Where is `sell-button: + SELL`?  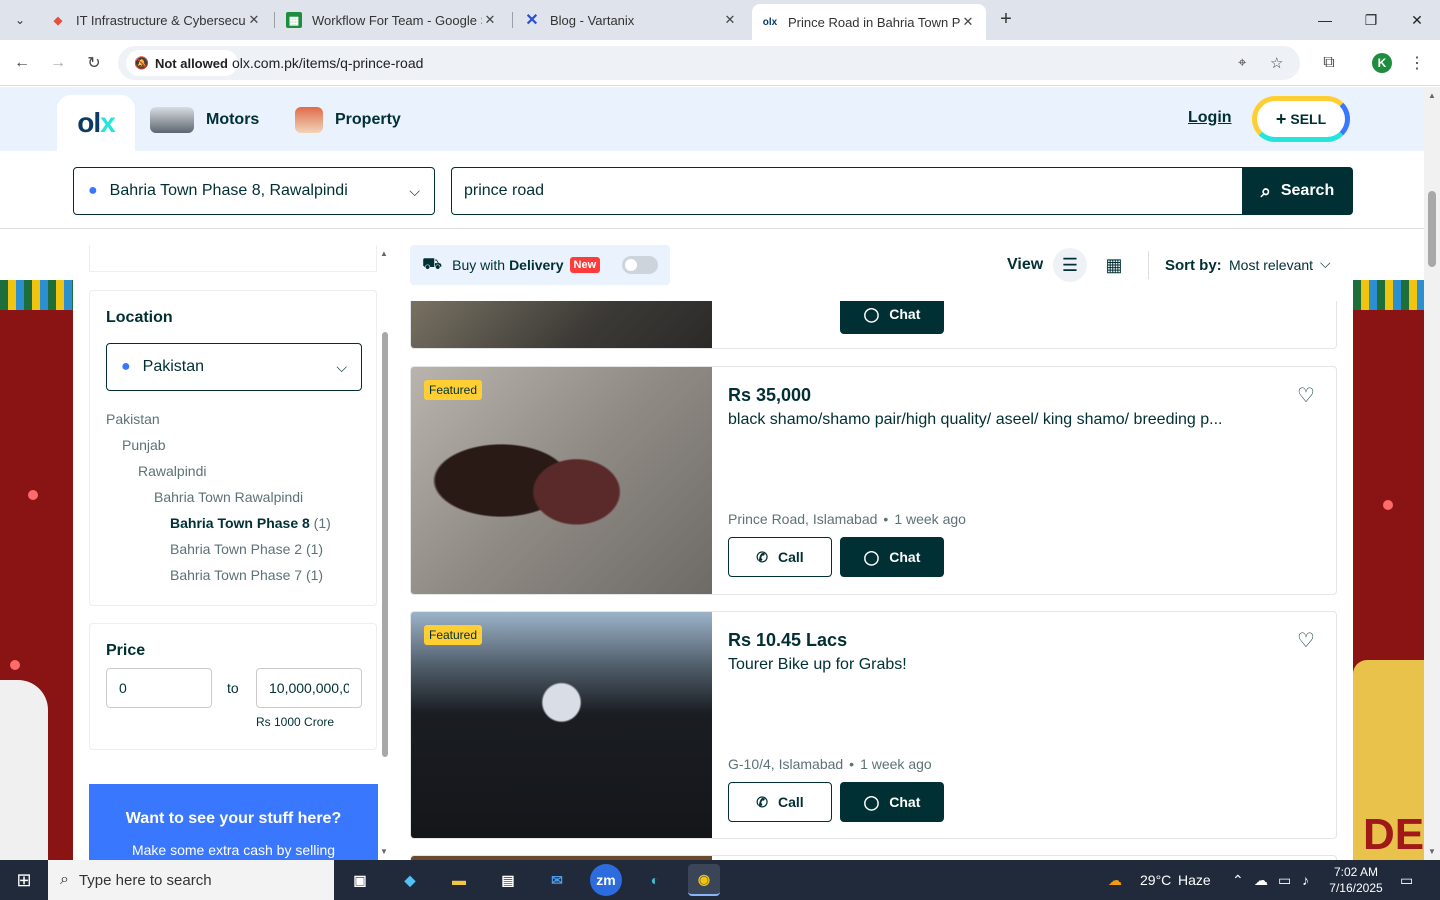 sell-button: + SELL is located at coordinates (1301, 119).